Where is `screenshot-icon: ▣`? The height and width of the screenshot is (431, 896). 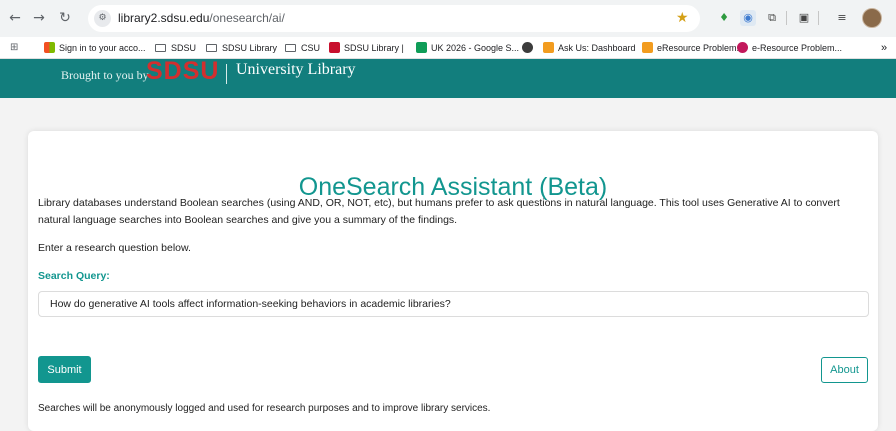 screenshot-icon: ▣ is located at coordinates (804, 18).